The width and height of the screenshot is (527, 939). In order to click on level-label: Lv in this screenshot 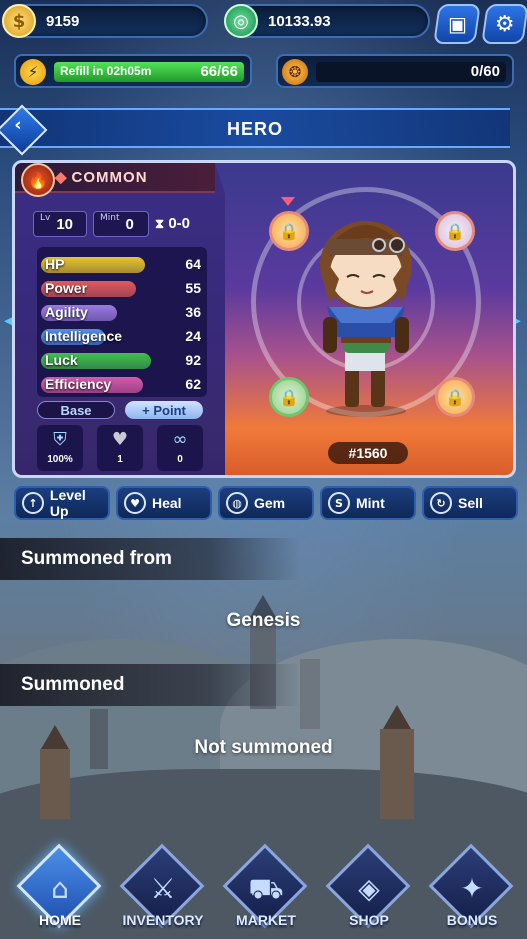, I will do `click(45, 218)`.